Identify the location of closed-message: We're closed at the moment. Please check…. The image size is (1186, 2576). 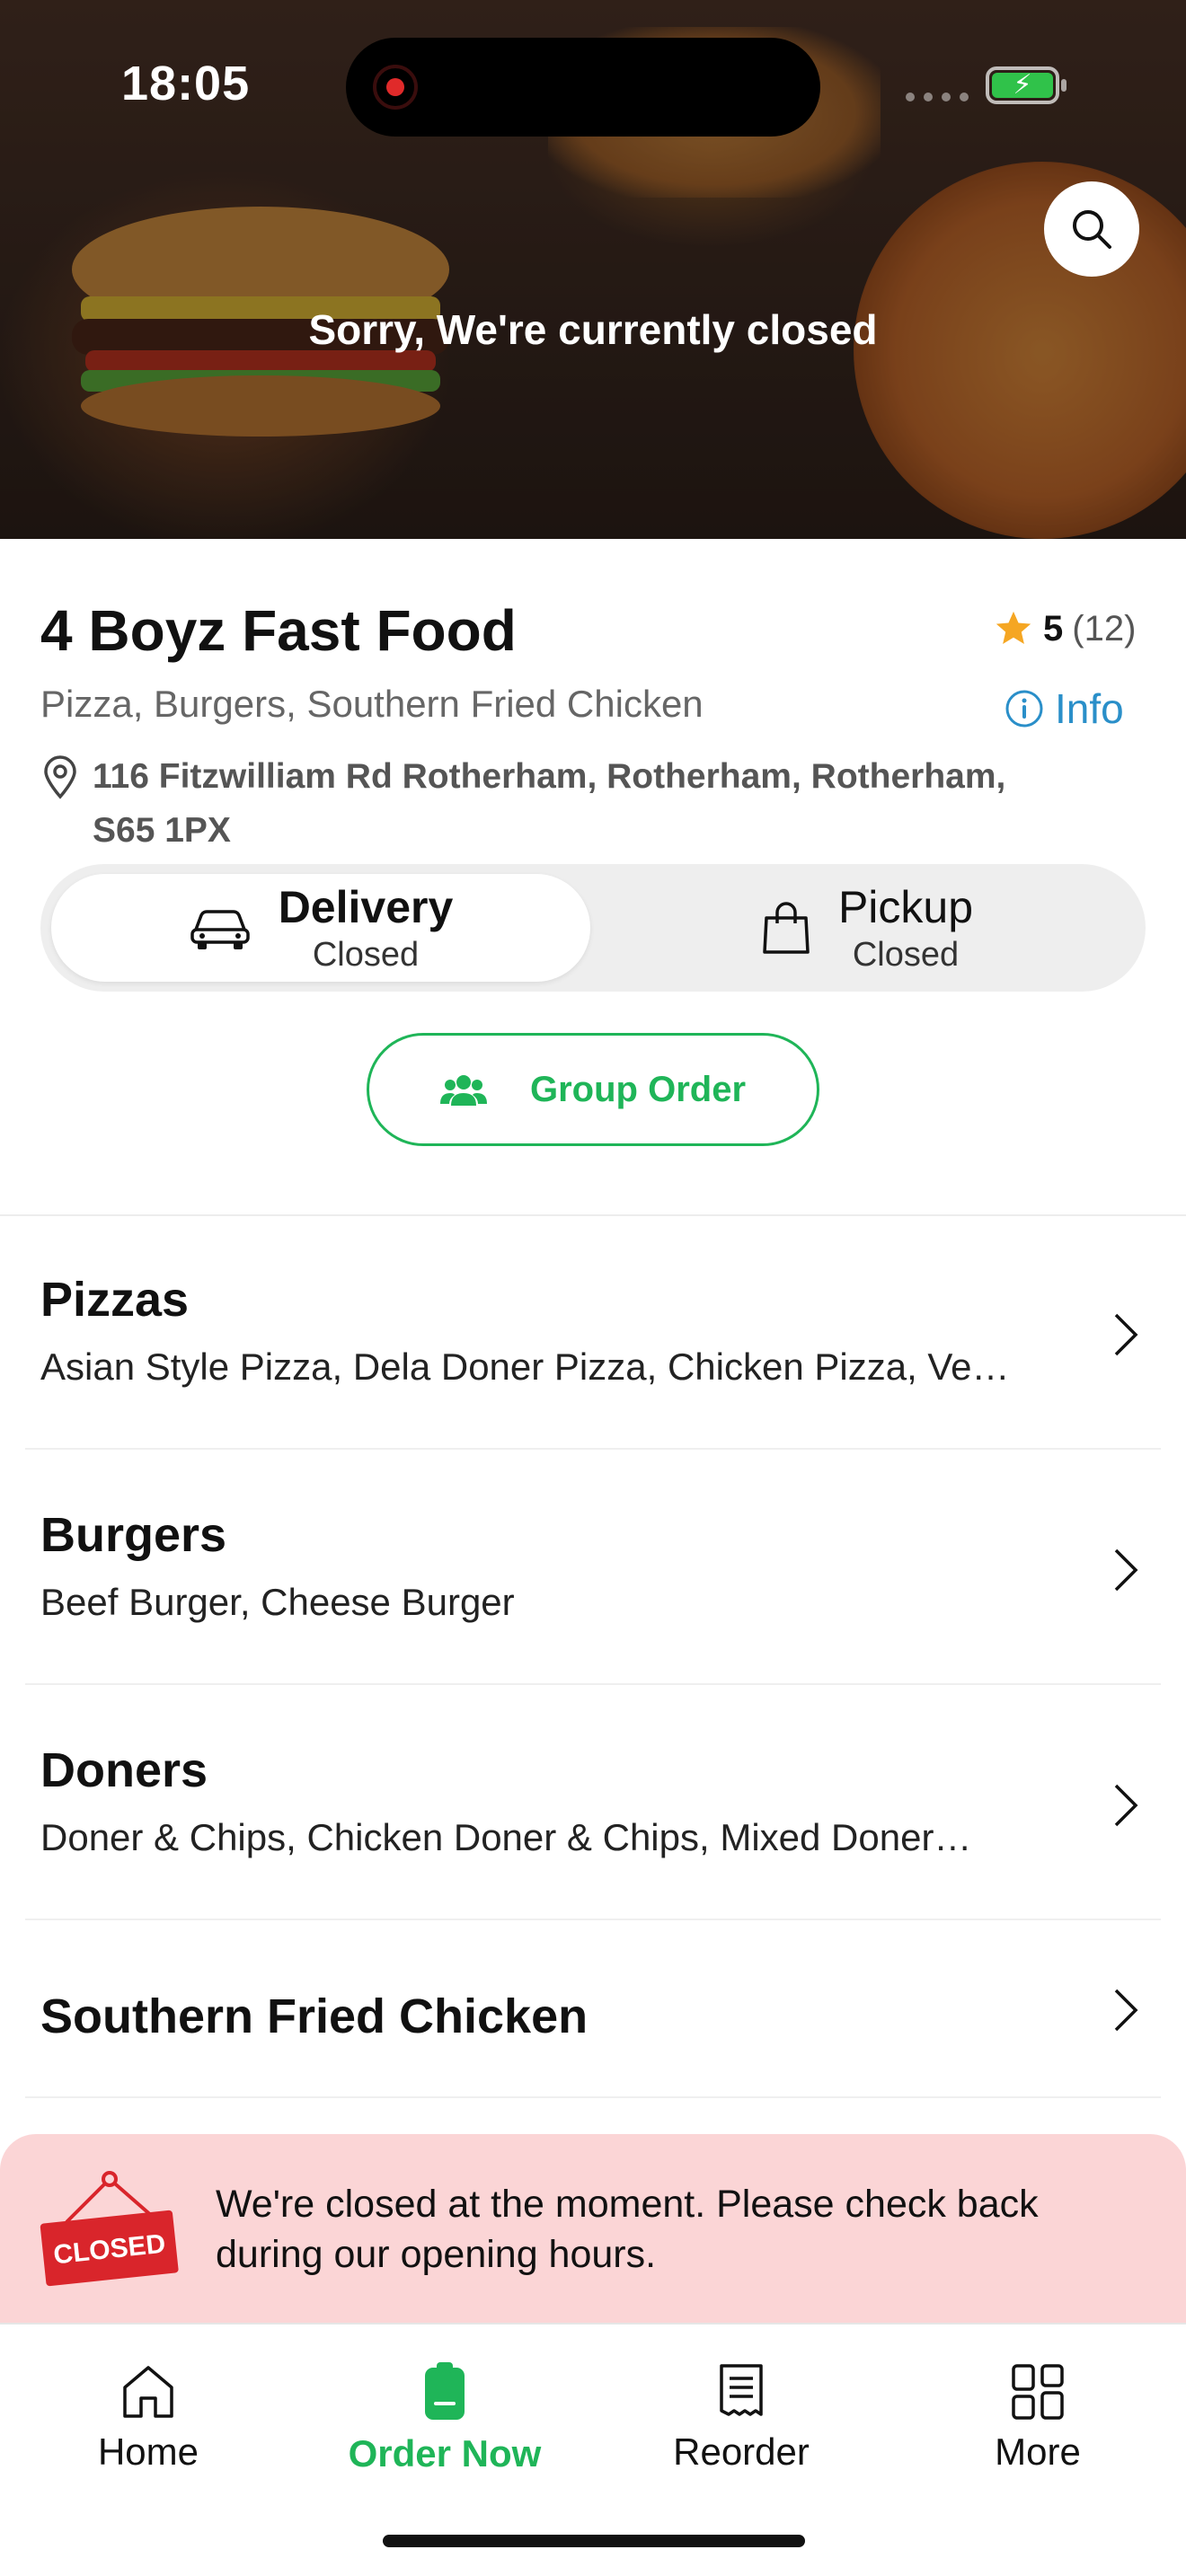
(627, 2229).